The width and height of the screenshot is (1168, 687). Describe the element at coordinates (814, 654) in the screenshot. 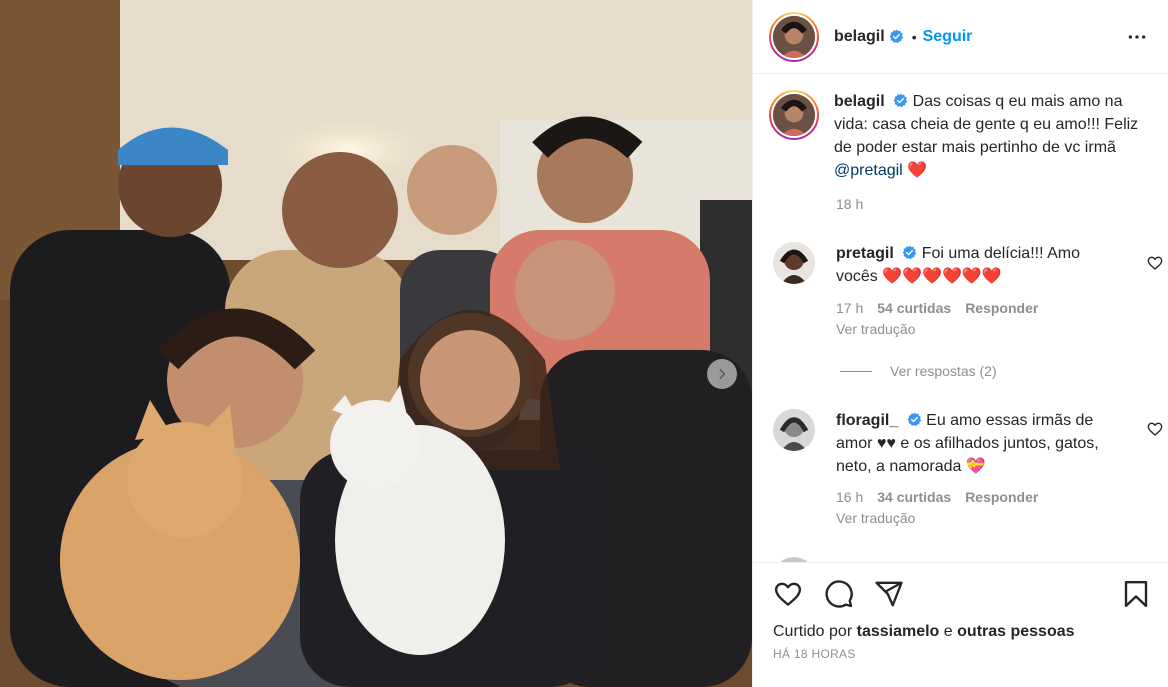

I see `post-timestamp: HÁ 18 HORAS` at that location.